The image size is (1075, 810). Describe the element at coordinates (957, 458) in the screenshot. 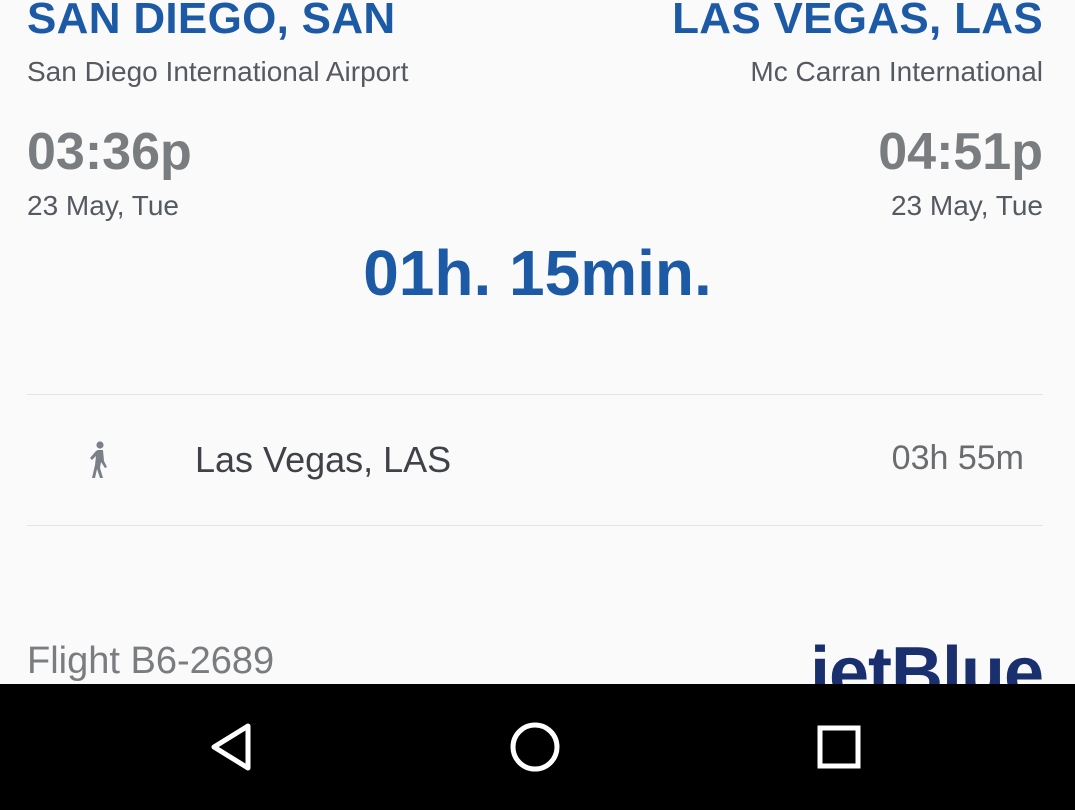

I see `layover-duration: 03h 55m` at that location.